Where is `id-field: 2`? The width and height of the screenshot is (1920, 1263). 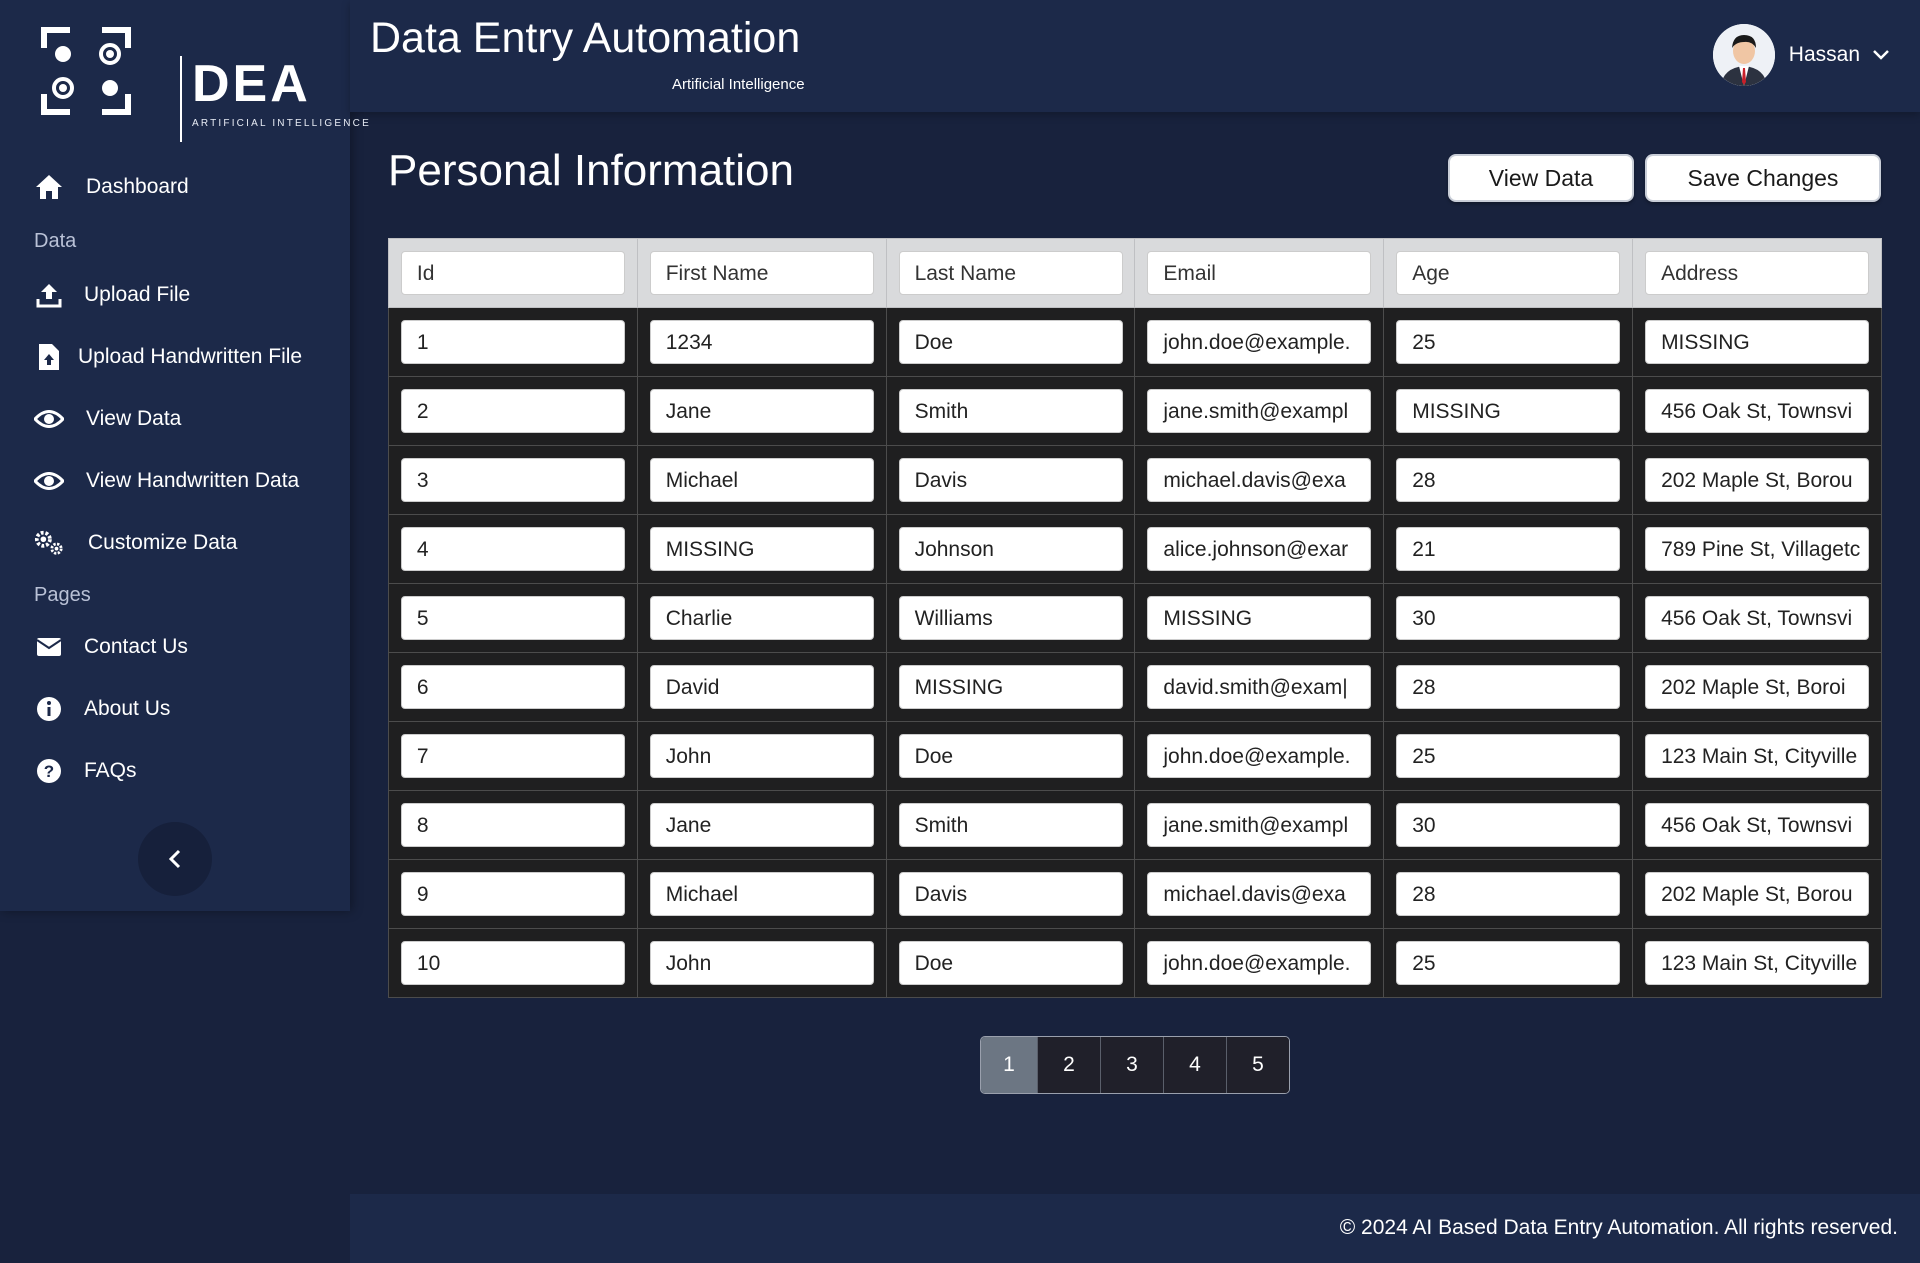
id-field: 2 is located at coordinates (512, 411).